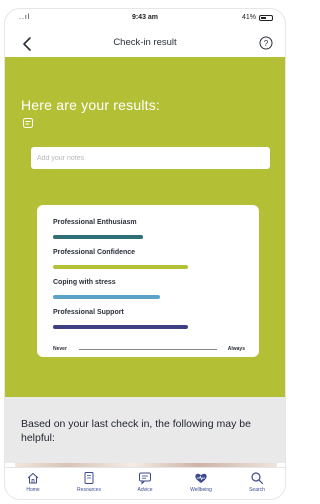 The image size is (320, 504). I want to click on tab-search: Search, so click(257, 482).